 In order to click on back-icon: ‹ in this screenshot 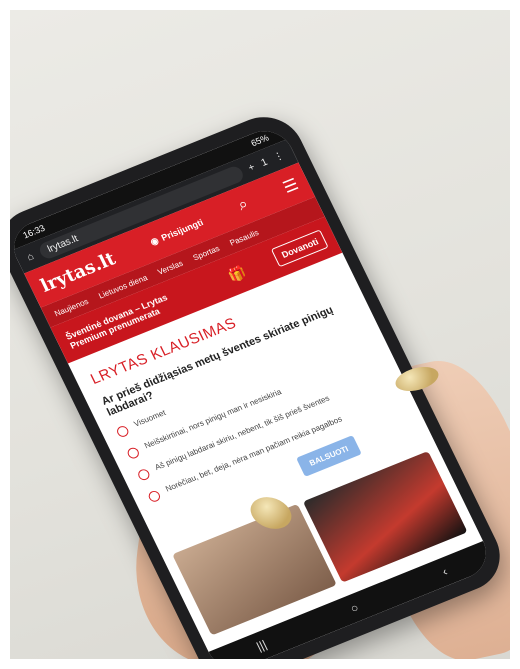, I will do `click(445, 571)`.